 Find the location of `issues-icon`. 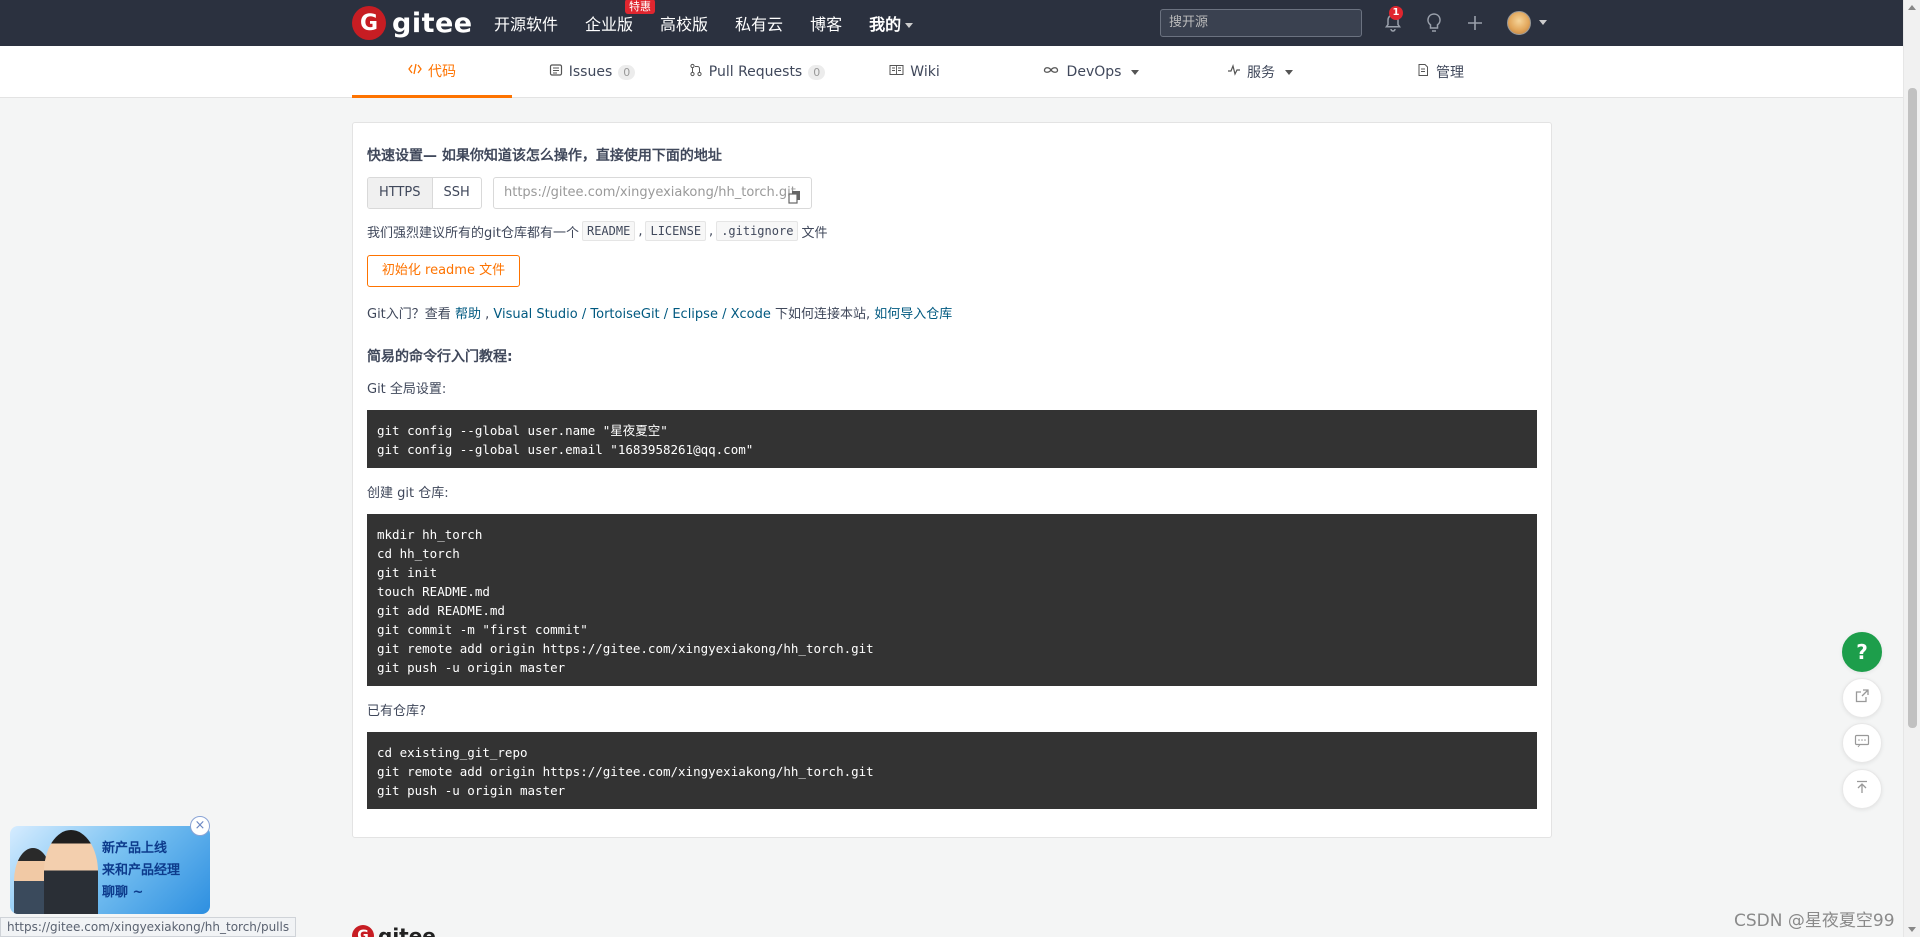

issues-icon is located at coordinates (556, 72).